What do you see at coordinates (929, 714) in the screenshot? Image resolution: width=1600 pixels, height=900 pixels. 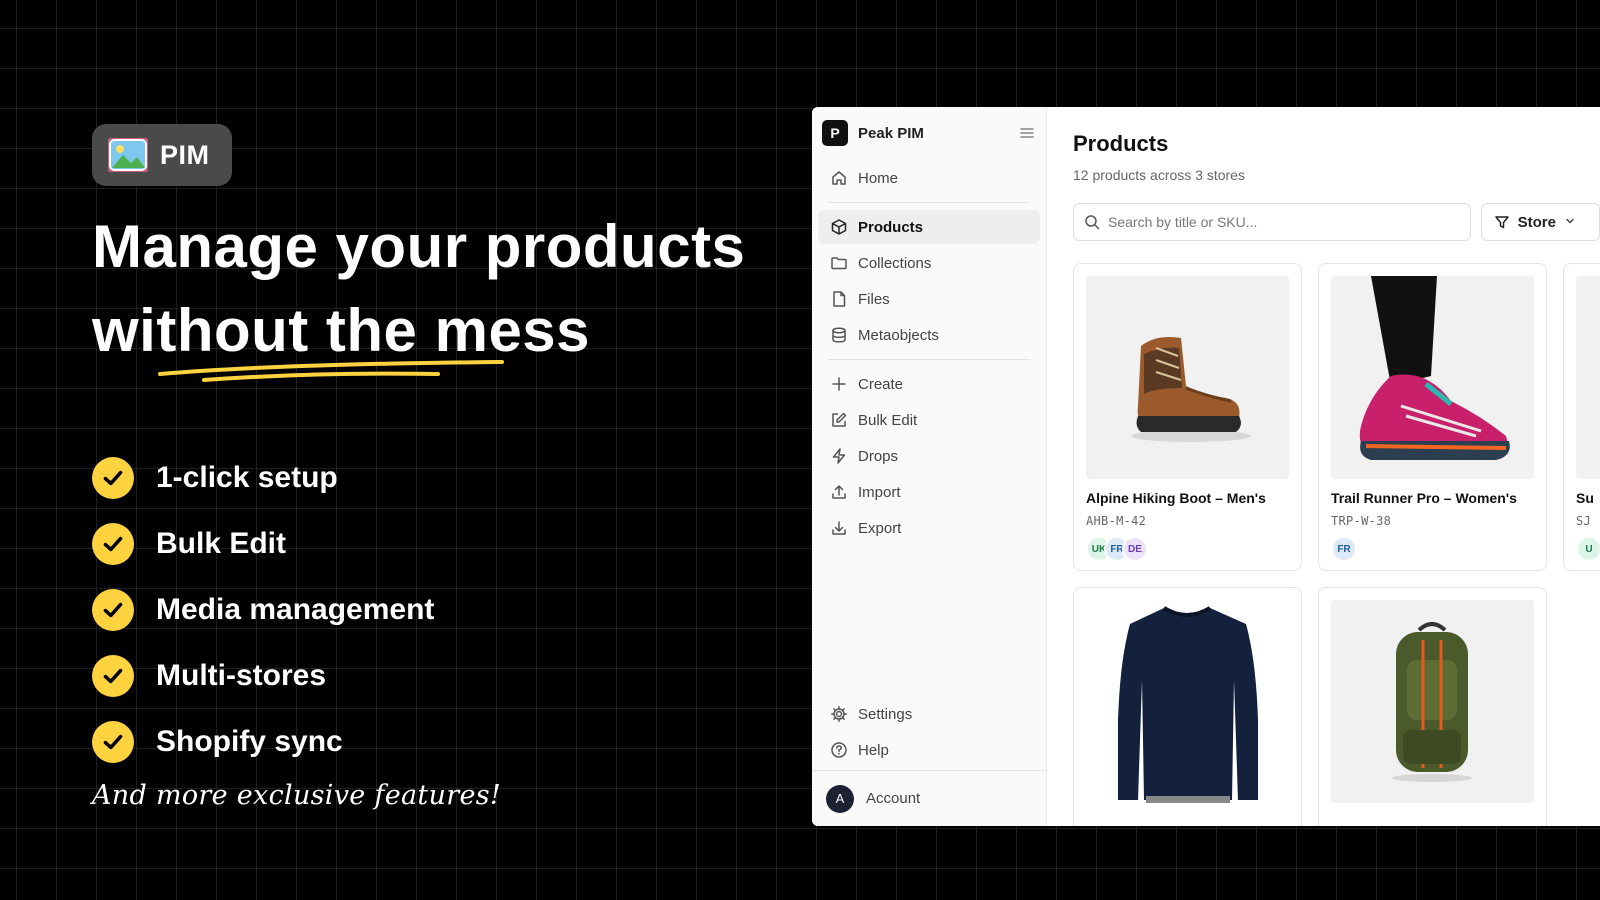 I see `sidebar-item-settings: Settings` at bounding box center [929, 714].